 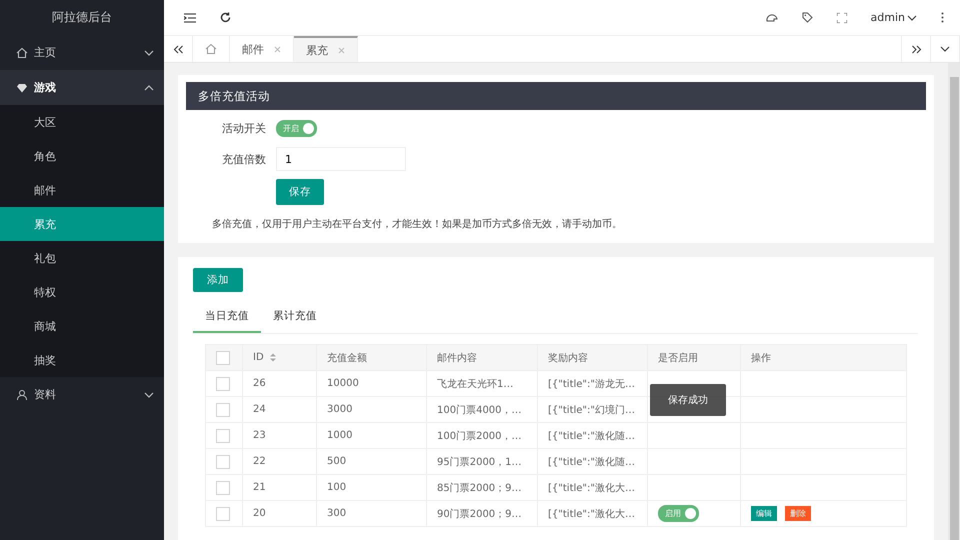 I want to click on sub-tab: 当日充值, so click(x=227, y=317).